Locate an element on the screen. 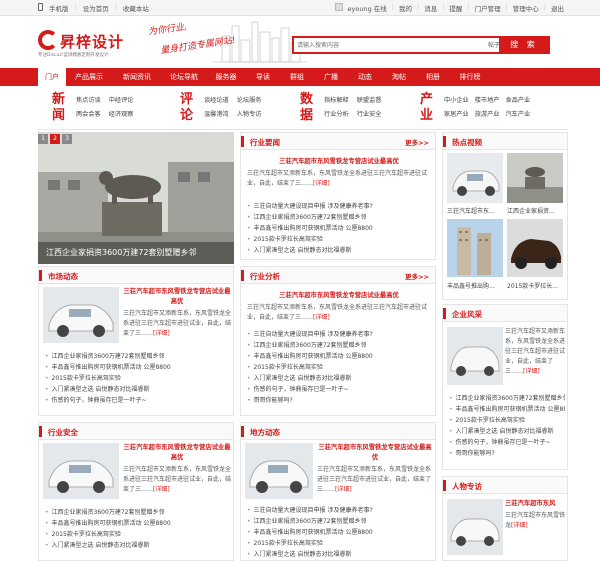 The image size is (600, 561). nav-server: 服务器 is located at coordinates (226, 77).